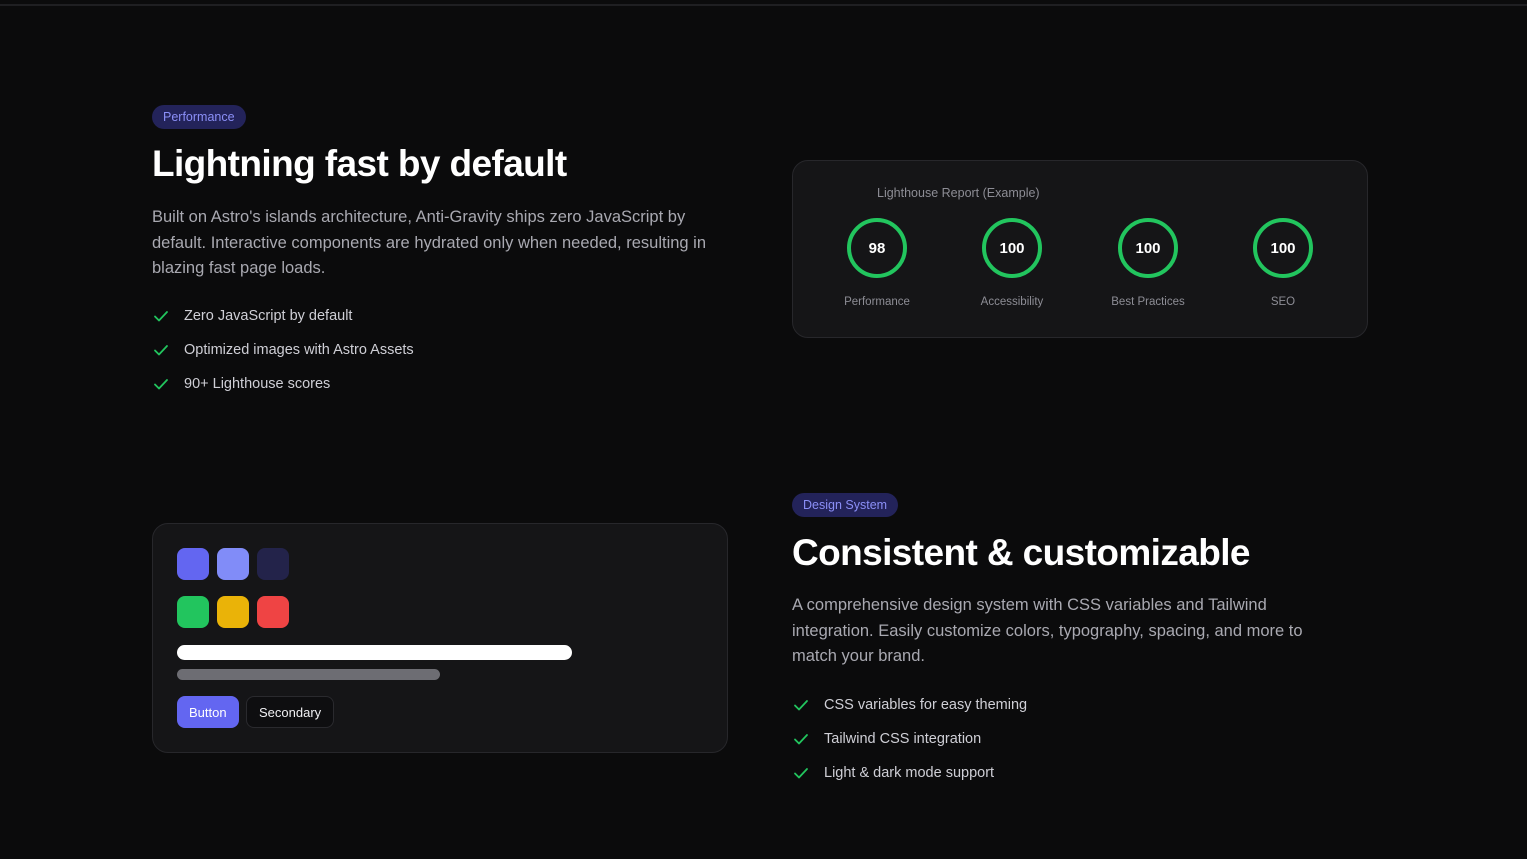  Describe the element at coordinates (845, 505) in the screenshot. I see `design-badge: Design System` at that location.